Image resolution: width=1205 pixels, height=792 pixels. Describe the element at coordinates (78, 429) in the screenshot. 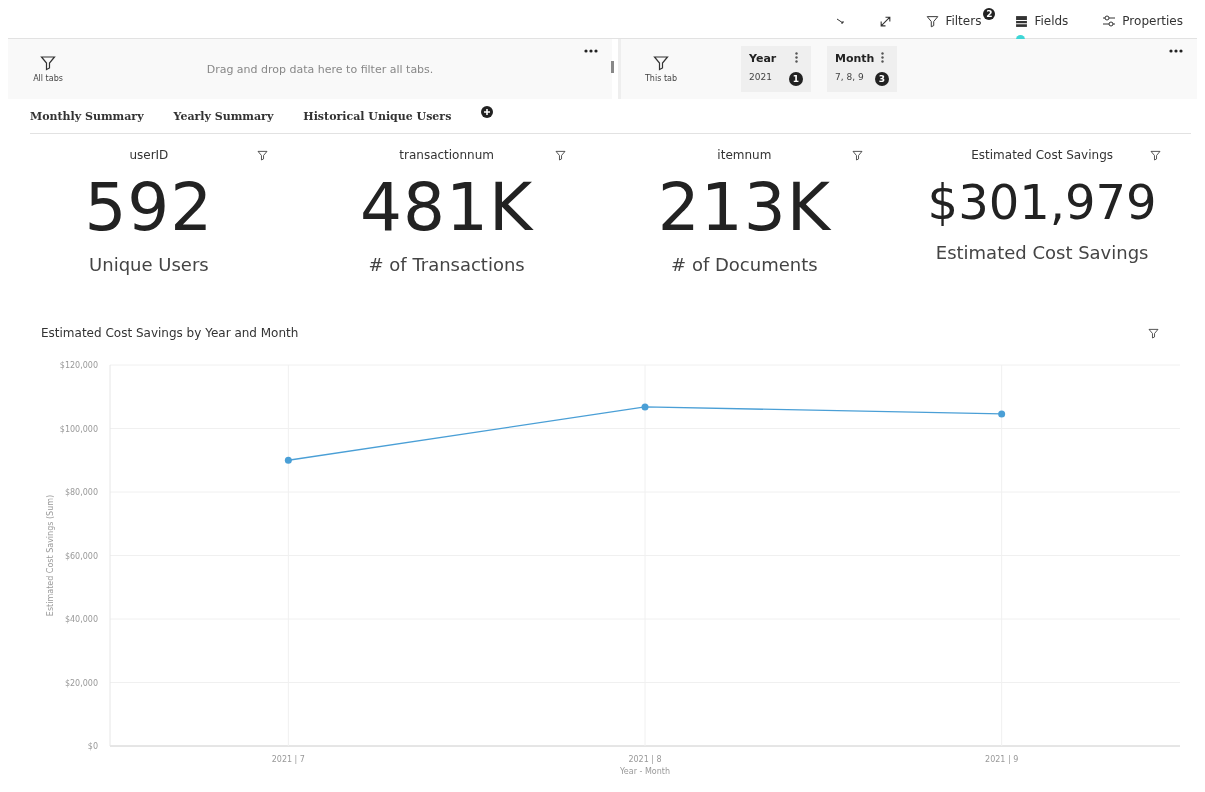

I see `y-tick-label: $100,000` at that location.